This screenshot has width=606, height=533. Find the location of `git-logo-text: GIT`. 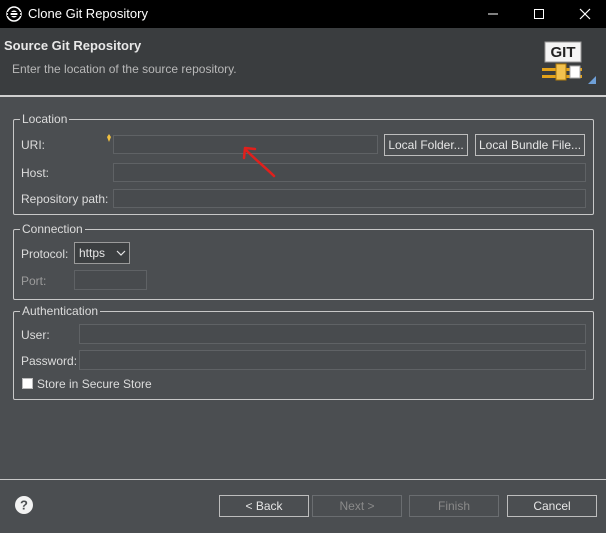

git-logo-text: GIT is located at coordinates (563, 52).